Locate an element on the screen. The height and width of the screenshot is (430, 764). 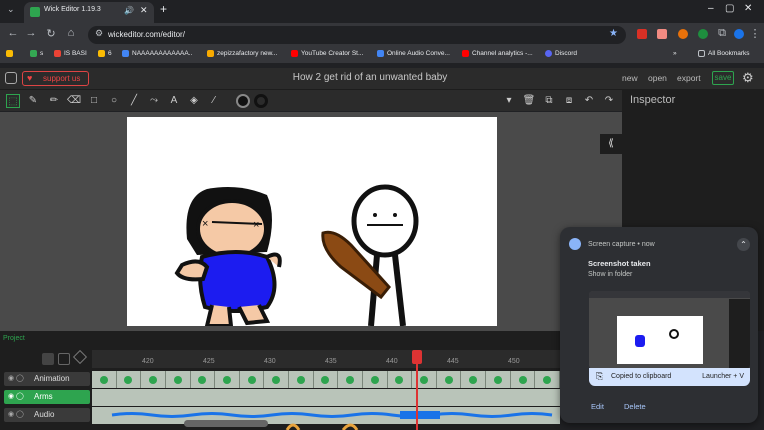
delete-icon: 🗑 is located at coordinates (529, 101).